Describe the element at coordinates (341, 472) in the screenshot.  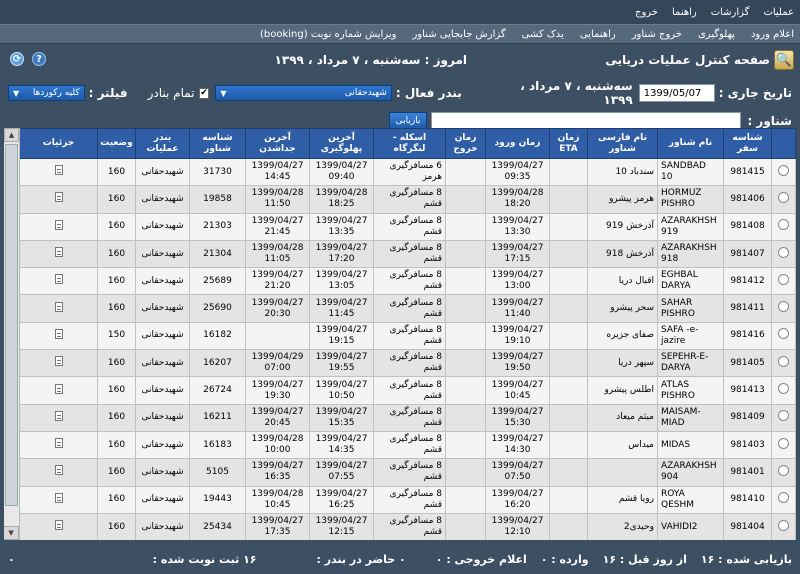
I see `cell-7: 1399/04/27 07:55` at that location.